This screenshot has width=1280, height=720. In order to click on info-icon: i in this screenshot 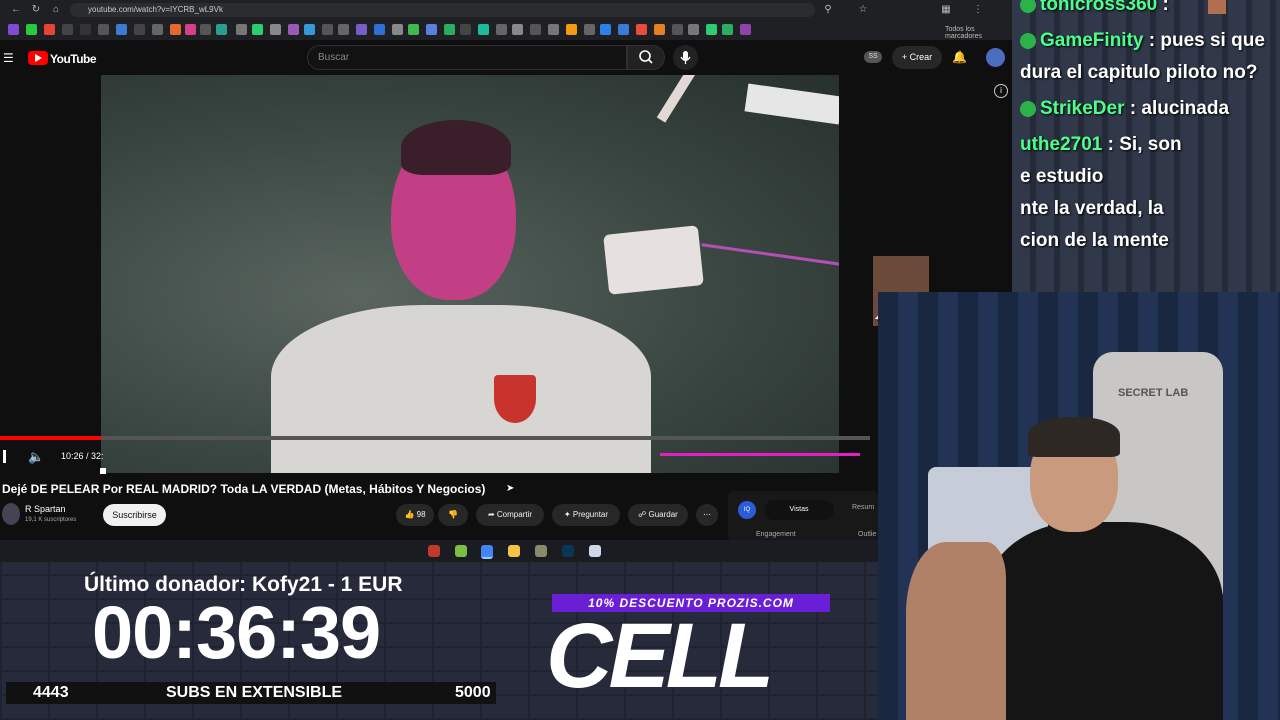, I will do `click(1001, 91)`.